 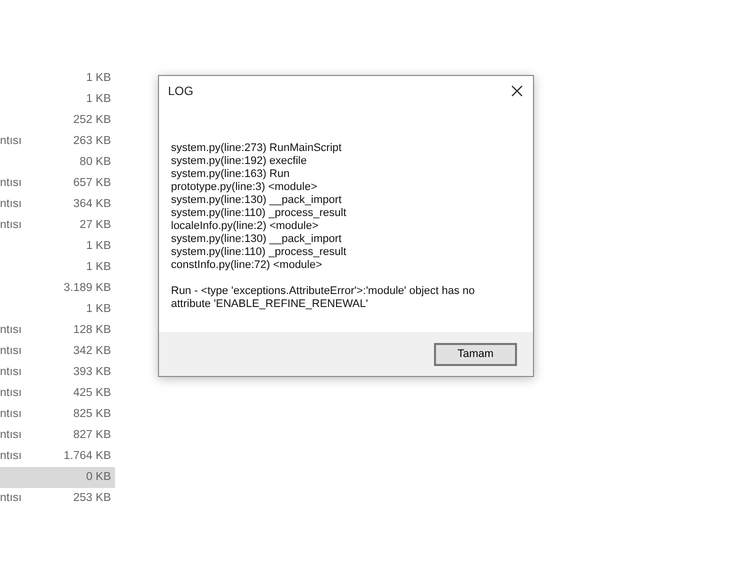 What do you see at coordinates (257, 148) in the screenshot?
I see `log-line: system.py(line:273) RunMainScript` at bounding box center [257, 148].